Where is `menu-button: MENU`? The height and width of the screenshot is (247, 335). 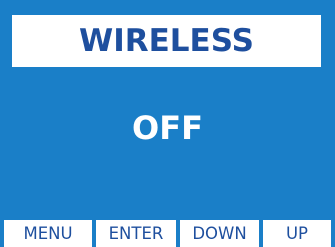
menu-button: MENU is located at coordinates (48, 233).